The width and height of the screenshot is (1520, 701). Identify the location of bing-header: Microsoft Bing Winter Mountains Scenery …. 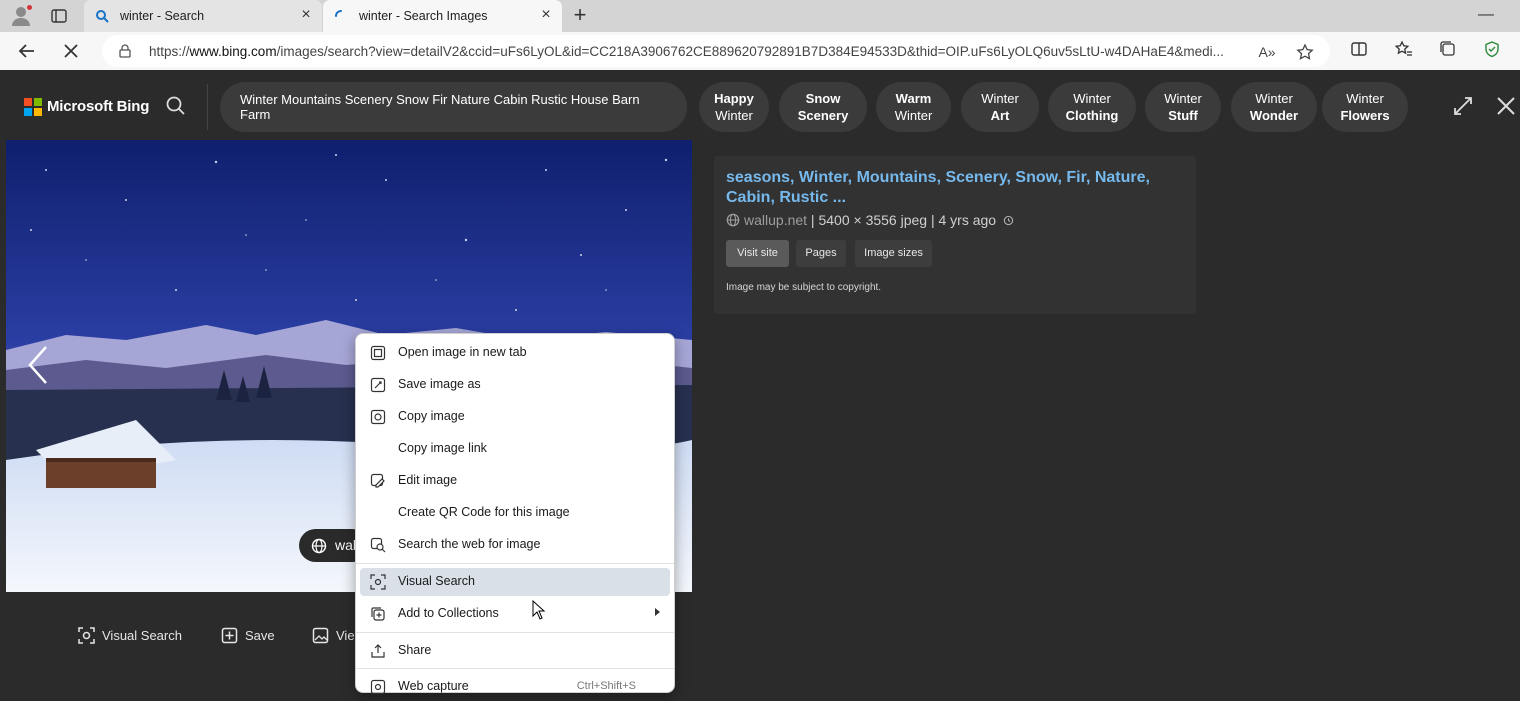
(762, 106).